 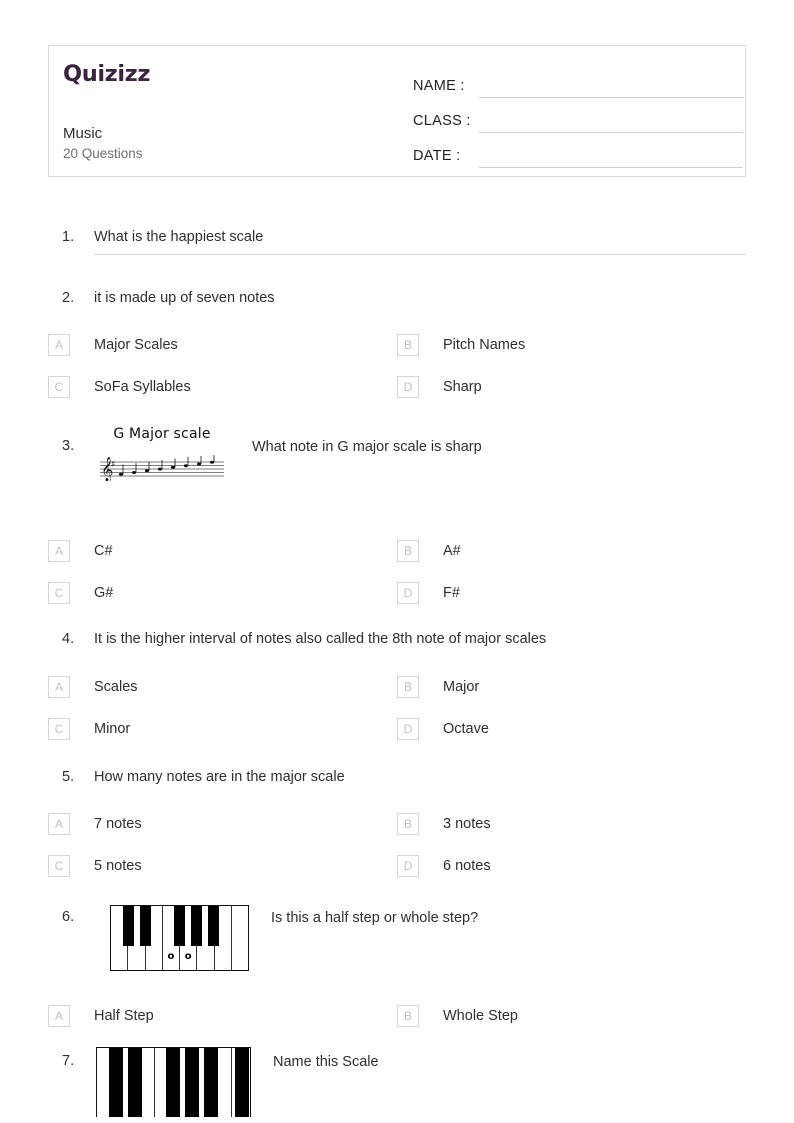 What do you see at coordinates (118, 824) in the screenshot?
I see `option-text: 7 notes` at bounding box center [118, 824].